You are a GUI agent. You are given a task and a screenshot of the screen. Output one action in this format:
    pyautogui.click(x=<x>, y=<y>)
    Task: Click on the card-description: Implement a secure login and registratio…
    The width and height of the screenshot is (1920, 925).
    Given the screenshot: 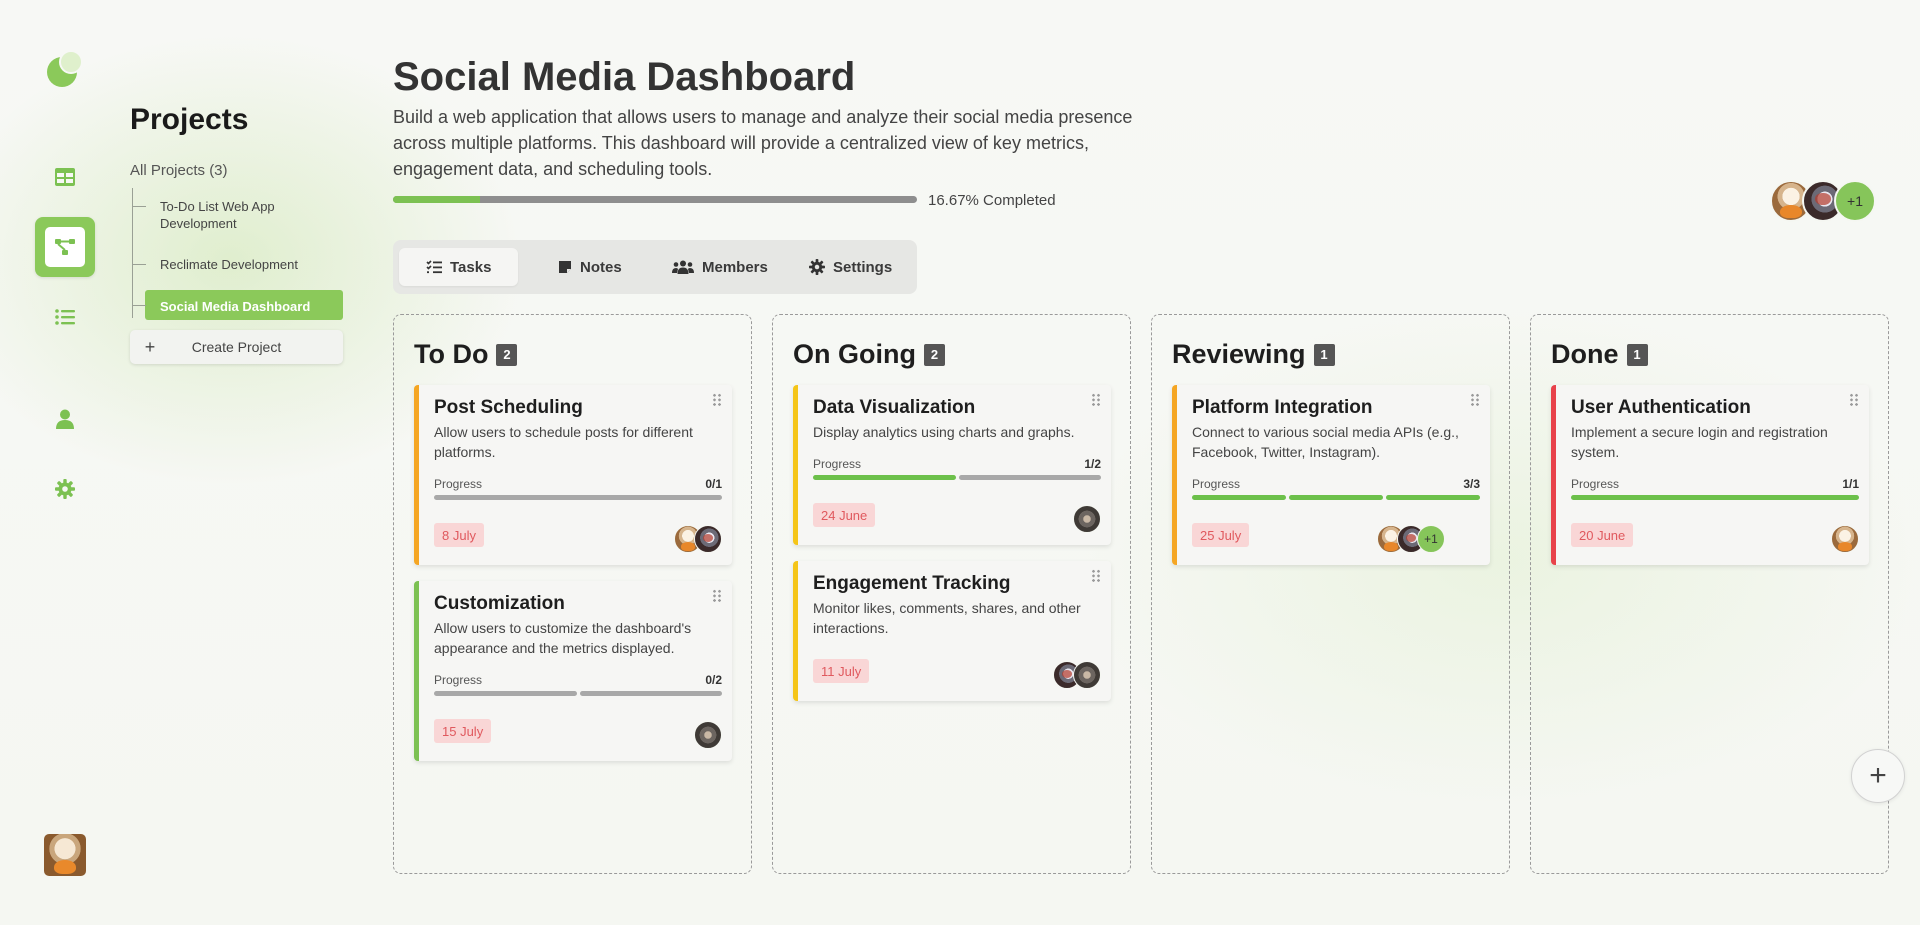 What is the action you would take?
    pyautogui.click(x=1699, y=442)
    